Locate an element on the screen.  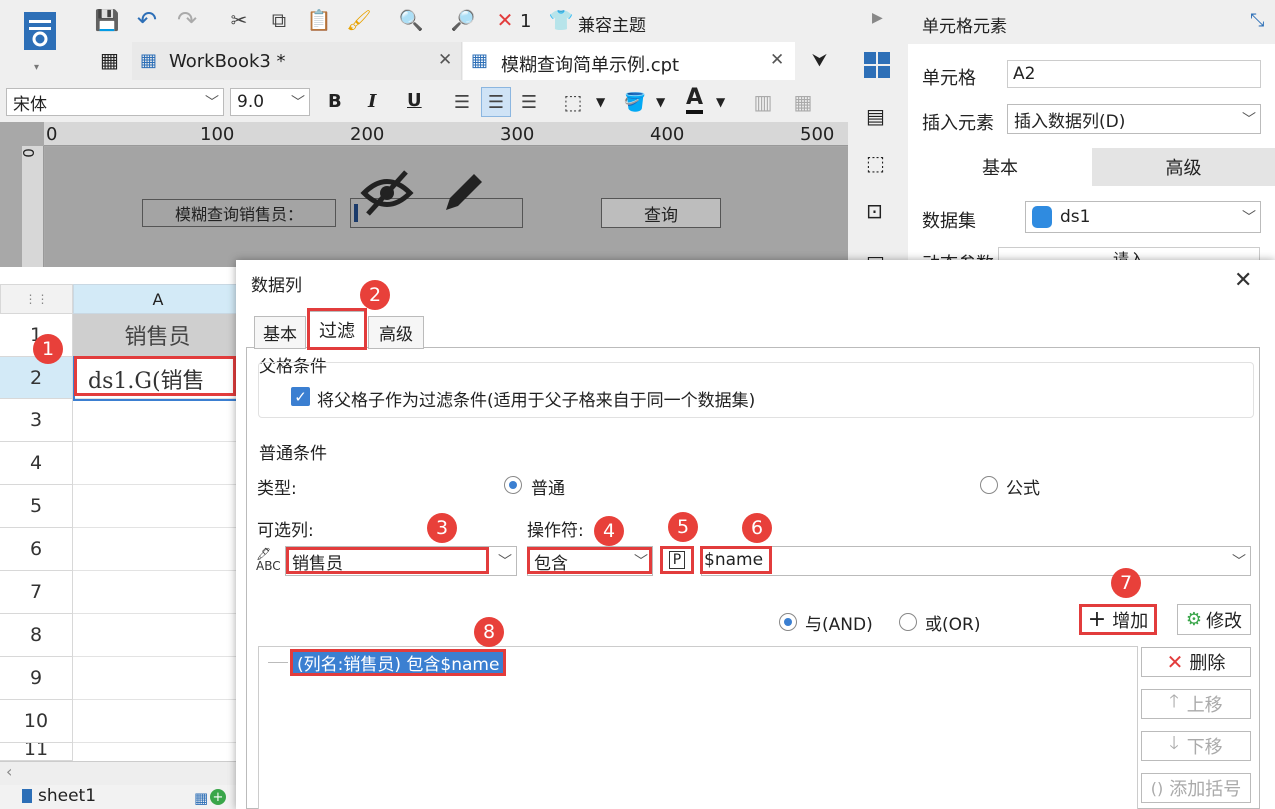
delete-button: ✕ 删除 is located at coordinates (1196, 662).